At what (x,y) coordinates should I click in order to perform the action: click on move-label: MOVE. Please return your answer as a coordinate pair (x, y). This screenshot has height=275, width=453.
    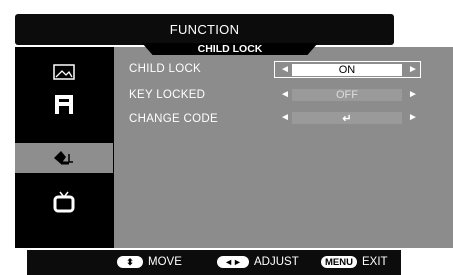
    Looking at the image, I should click on (165, 262).